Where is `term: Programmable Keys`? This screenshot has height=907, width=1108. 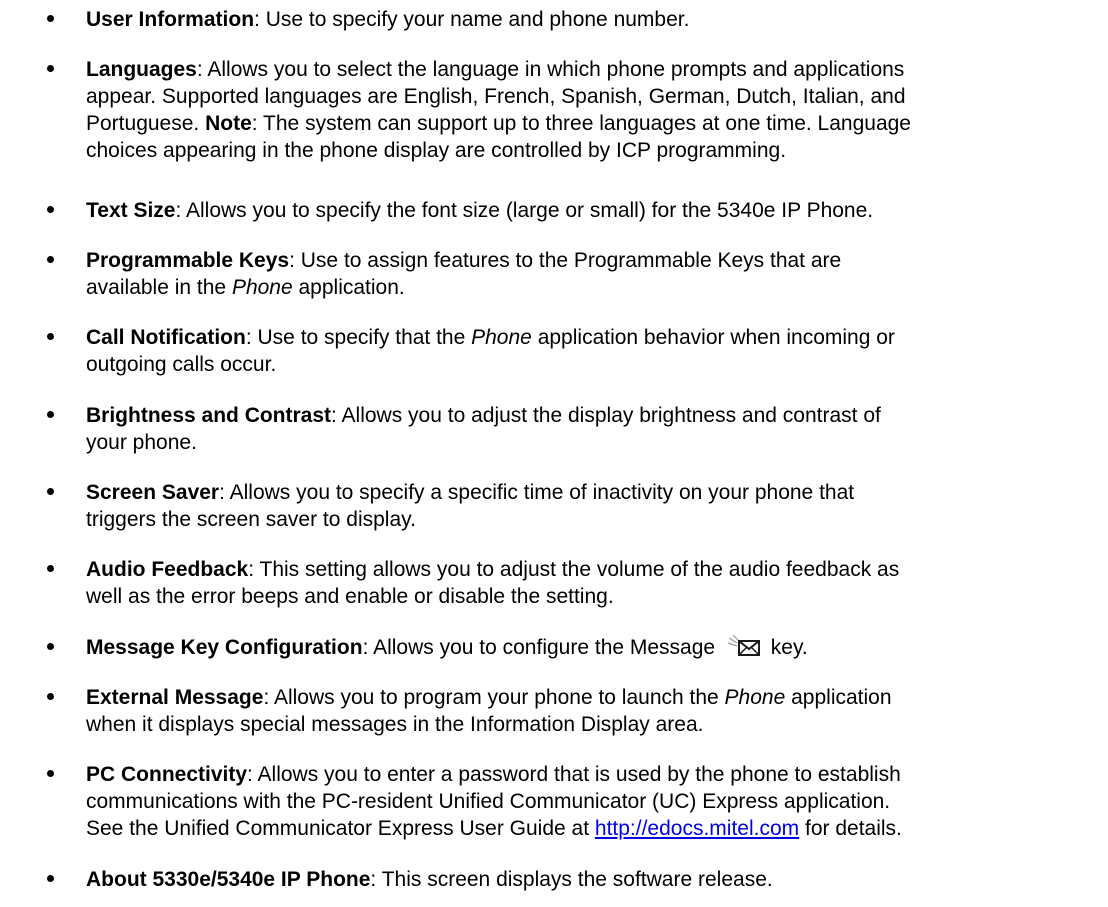 term: Programmable Keys is located at coordinates (188, 260).